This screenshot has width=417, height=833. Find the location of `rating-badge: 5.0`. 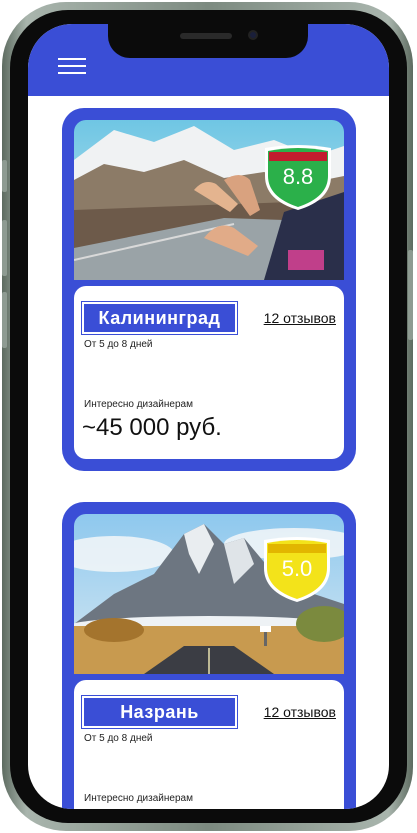

rating-badge: 5.0 is located at coordinates (297, 567).